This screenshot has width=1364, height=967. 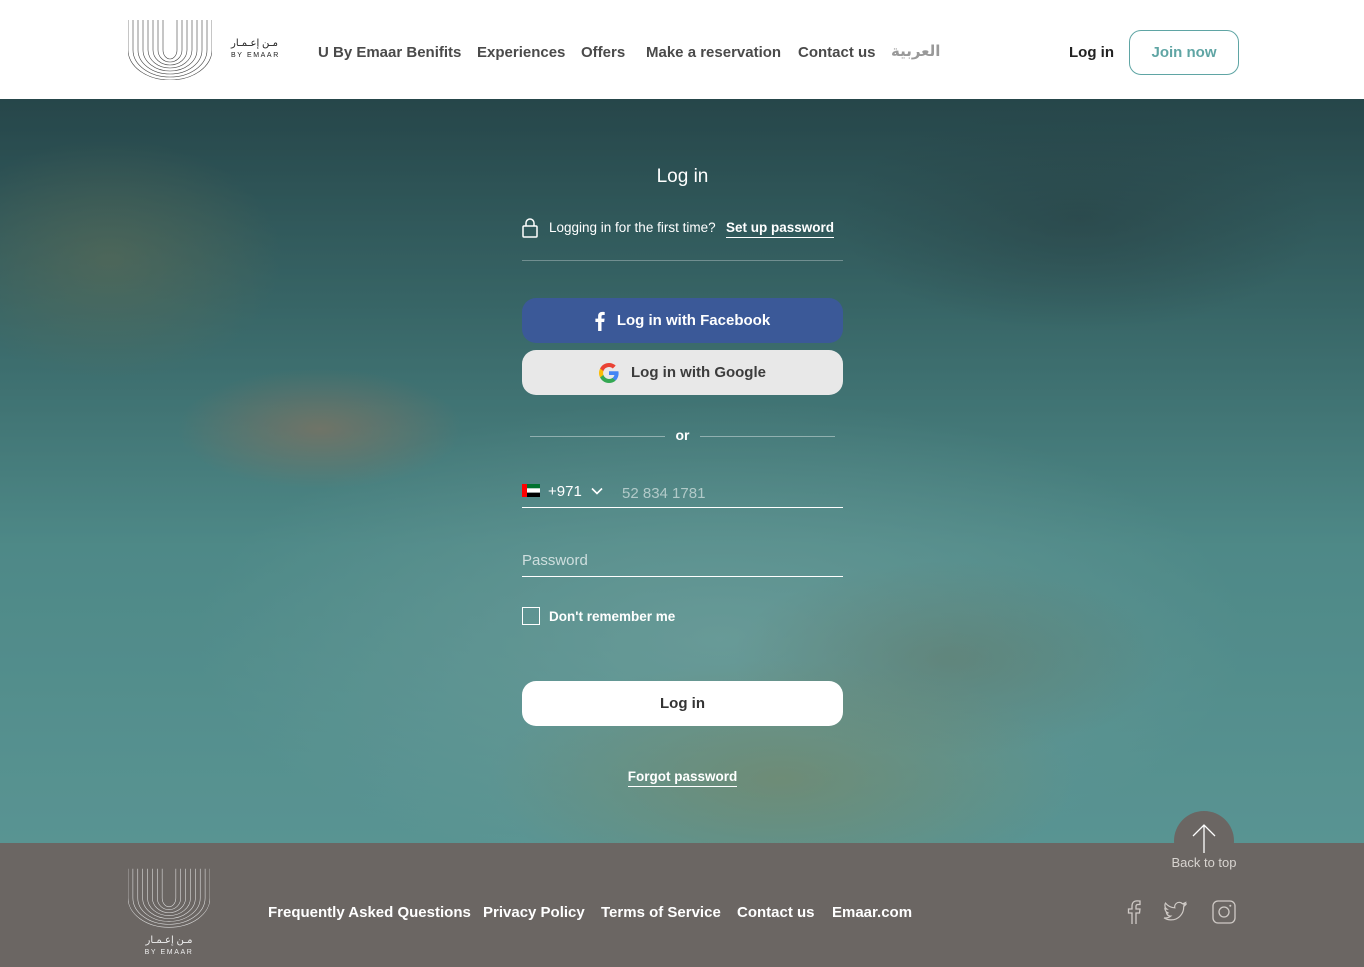 I want to click on u-by-emaar-logo: مـن إعـمـار BY EMAAR, so click(x=203, y=51).